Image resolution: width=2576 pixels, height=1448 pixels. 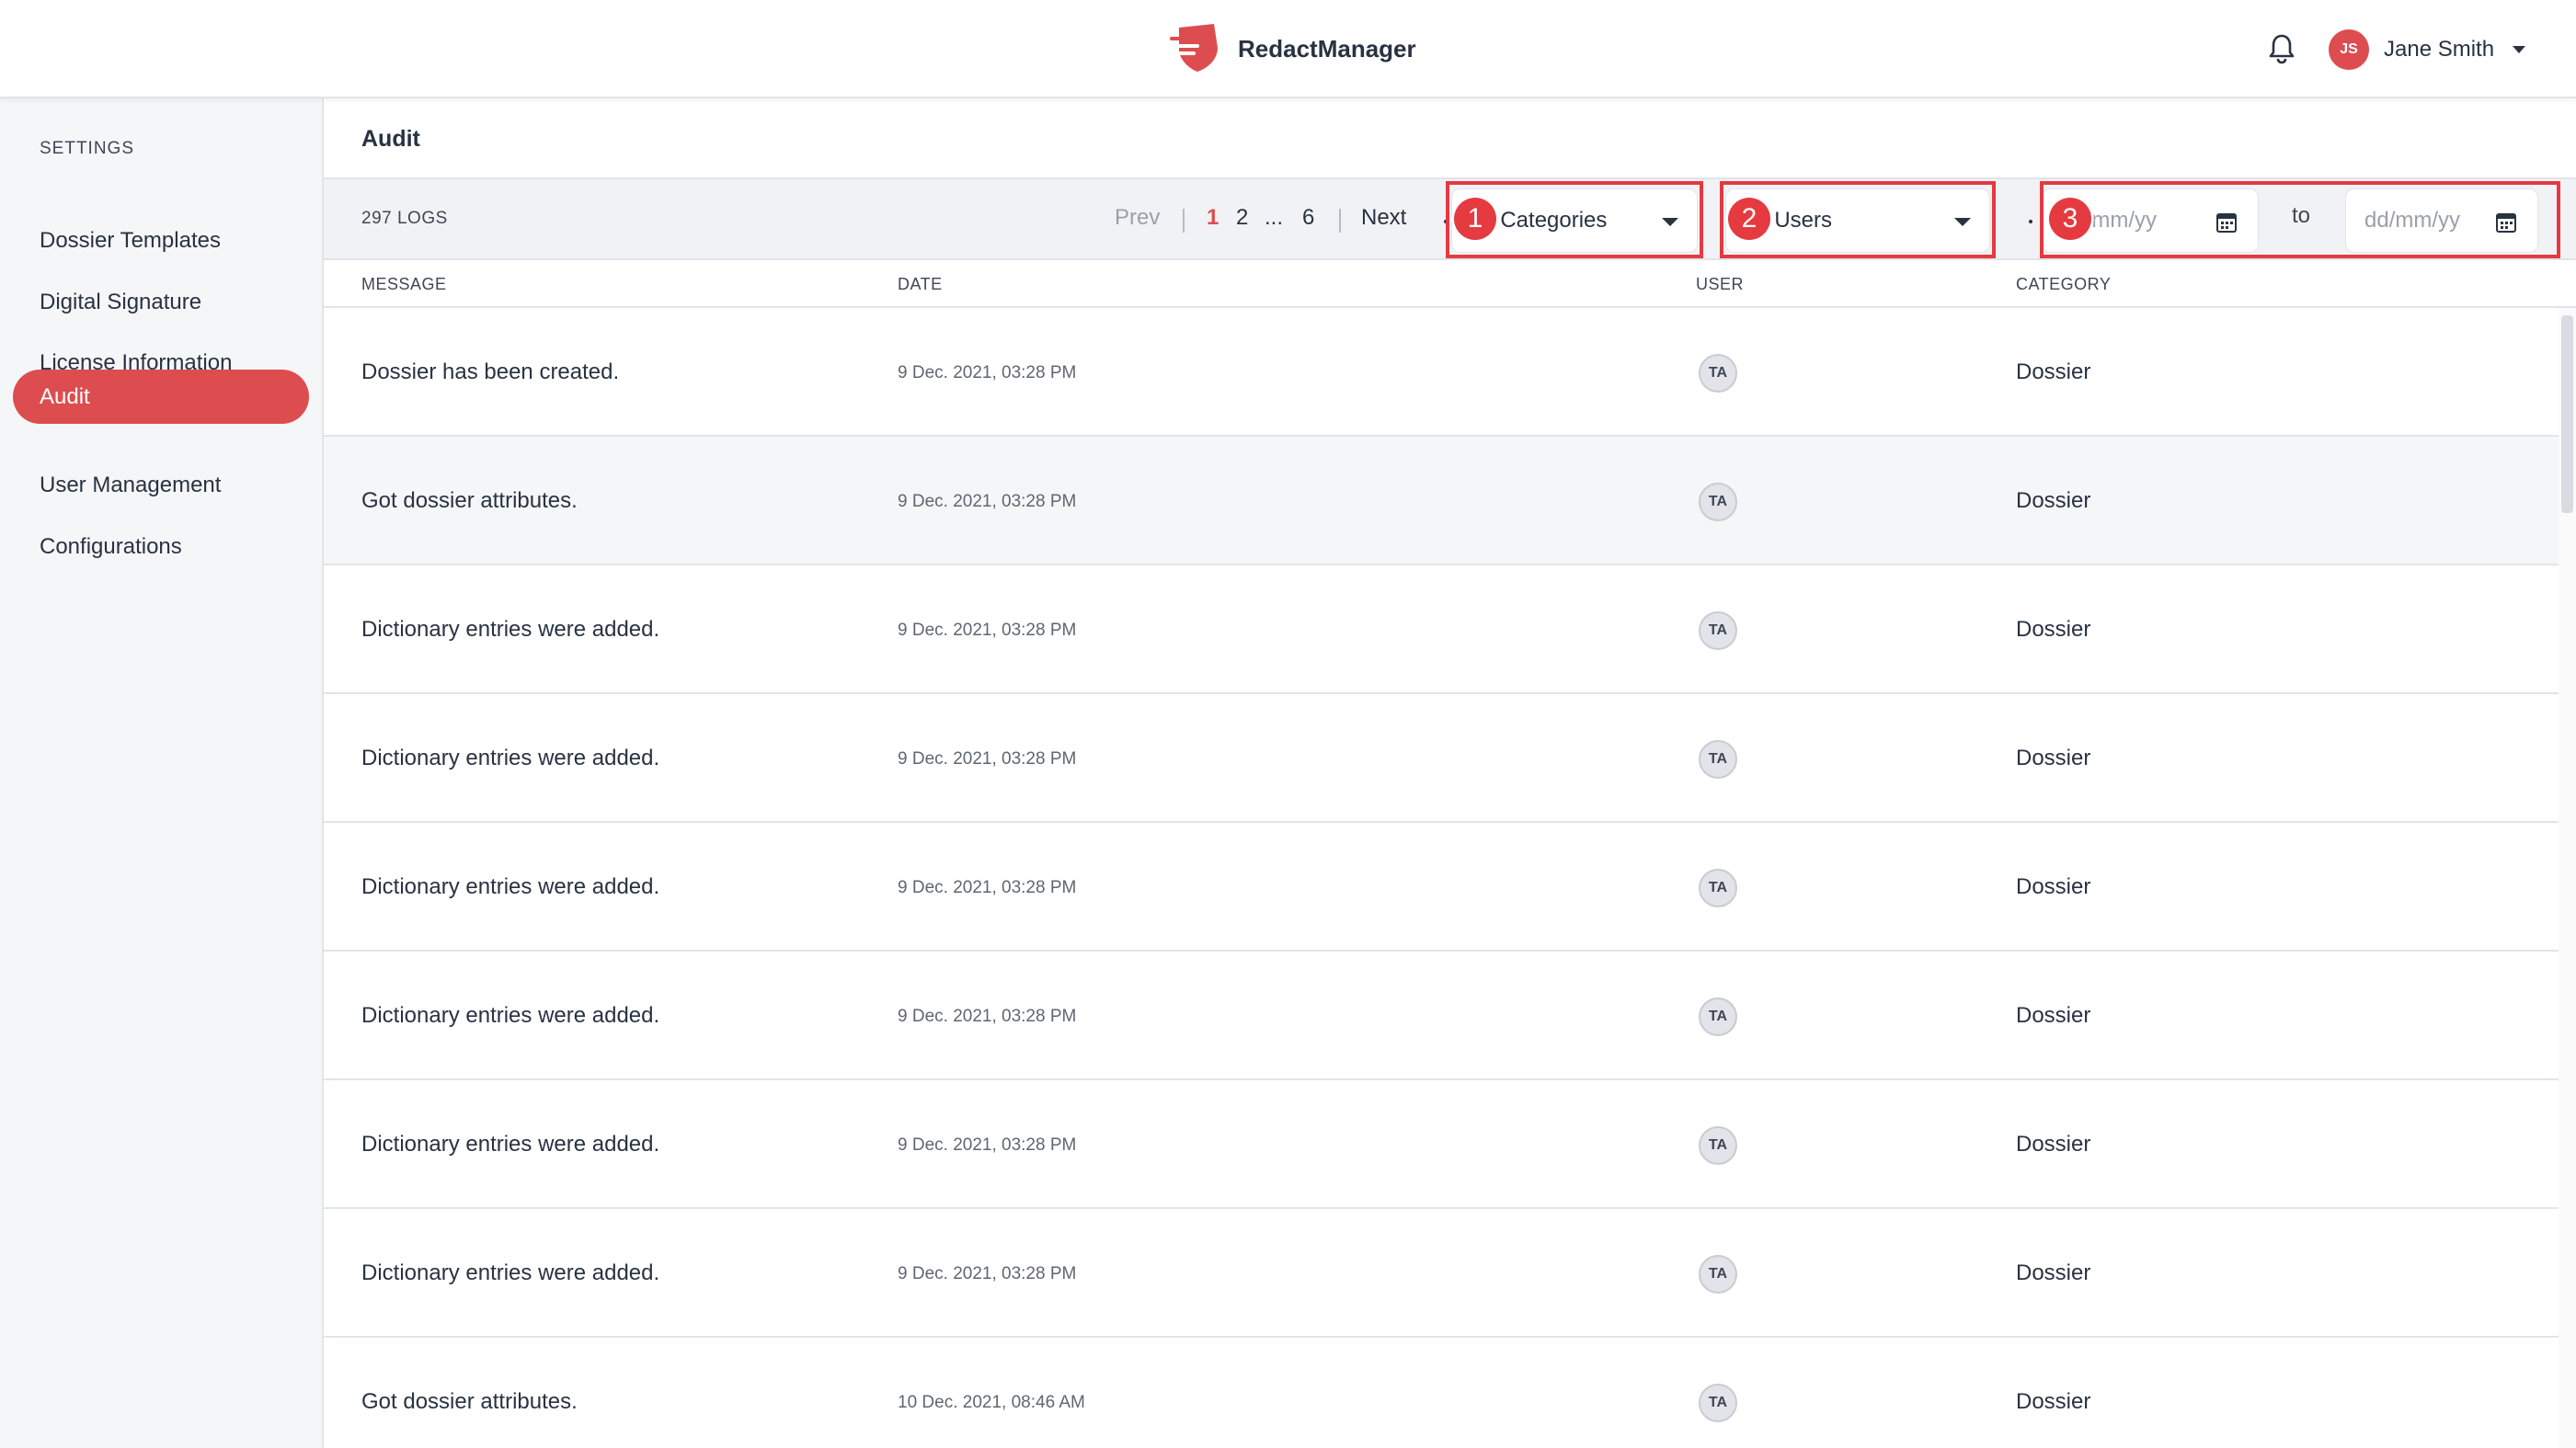 What do you see at coordinates (1475, 219) in the screenshot?
I see `callout-badge-1: 1` at bounding box center [1475, 219].